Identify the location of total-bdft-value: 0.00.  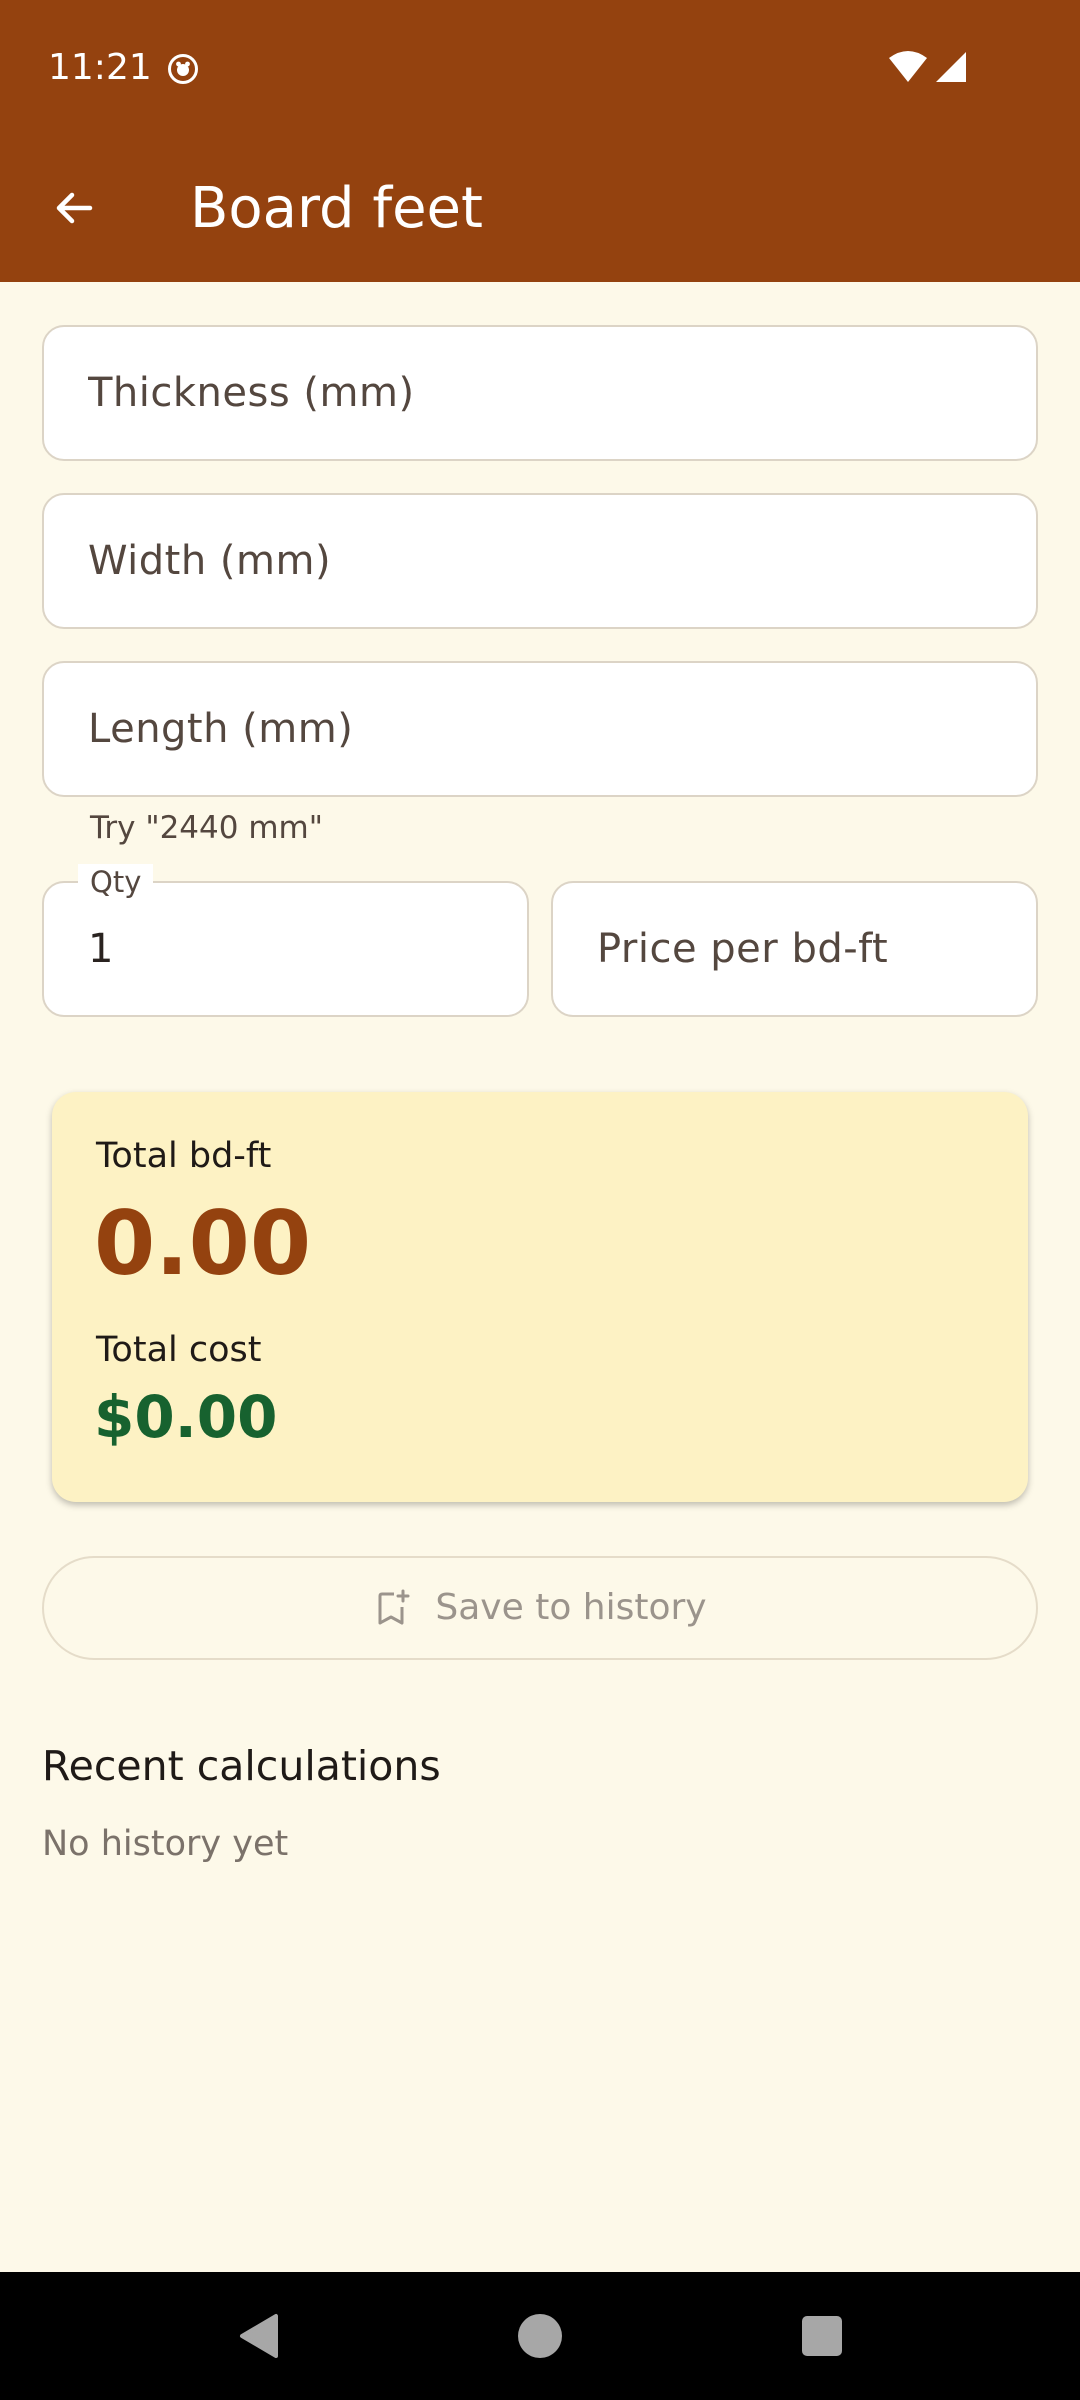
(203, 1243).